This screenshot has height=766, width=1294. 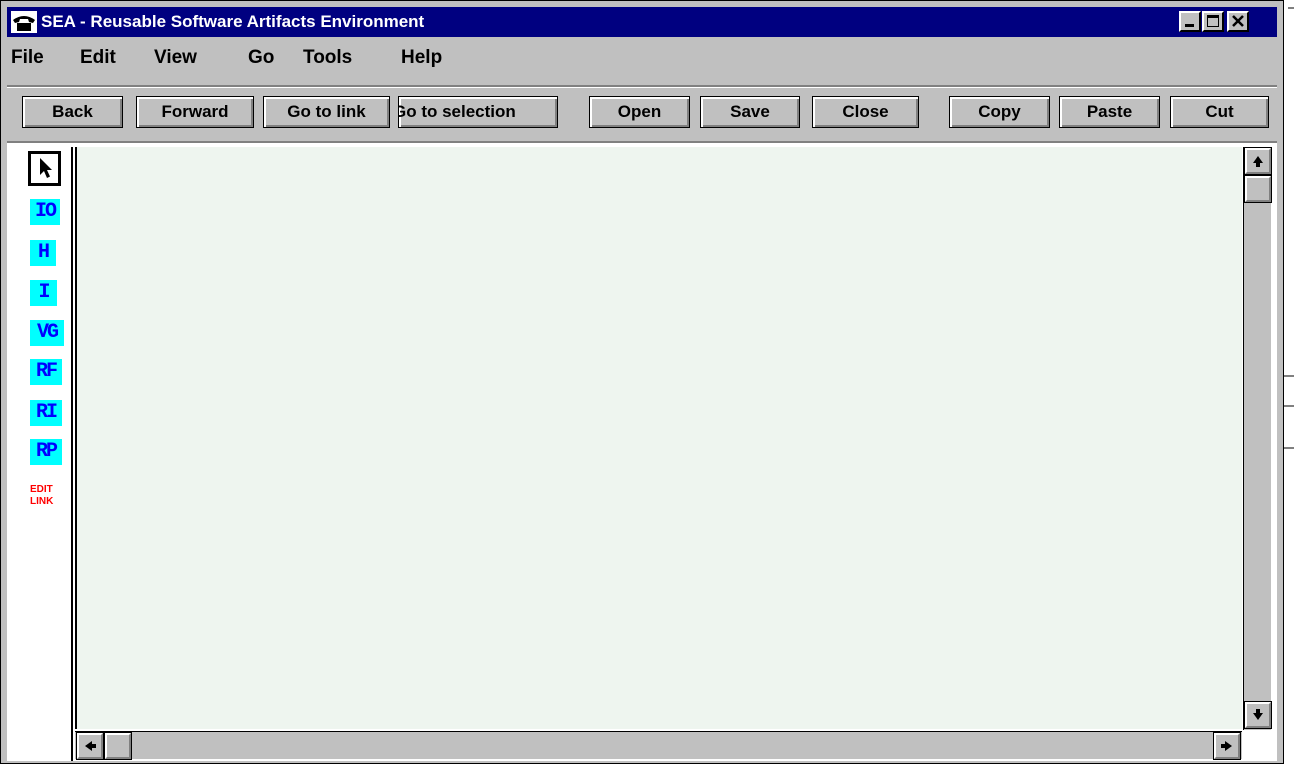 I want to click on scroll-left-button, so click(x=90, y=746).